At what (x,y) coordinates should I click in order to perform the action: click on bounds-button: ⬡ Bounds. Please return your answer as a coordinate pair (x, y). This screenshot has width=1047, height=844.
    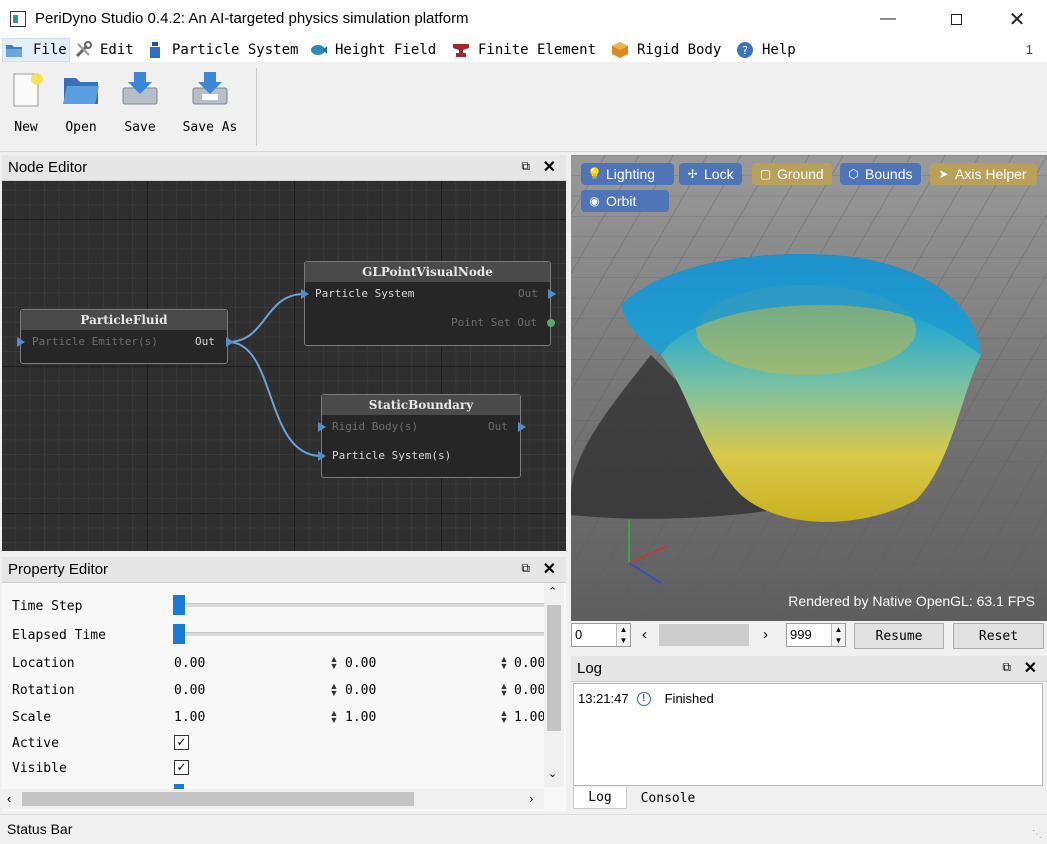
    Looking at the image, I should click on (880, 174).